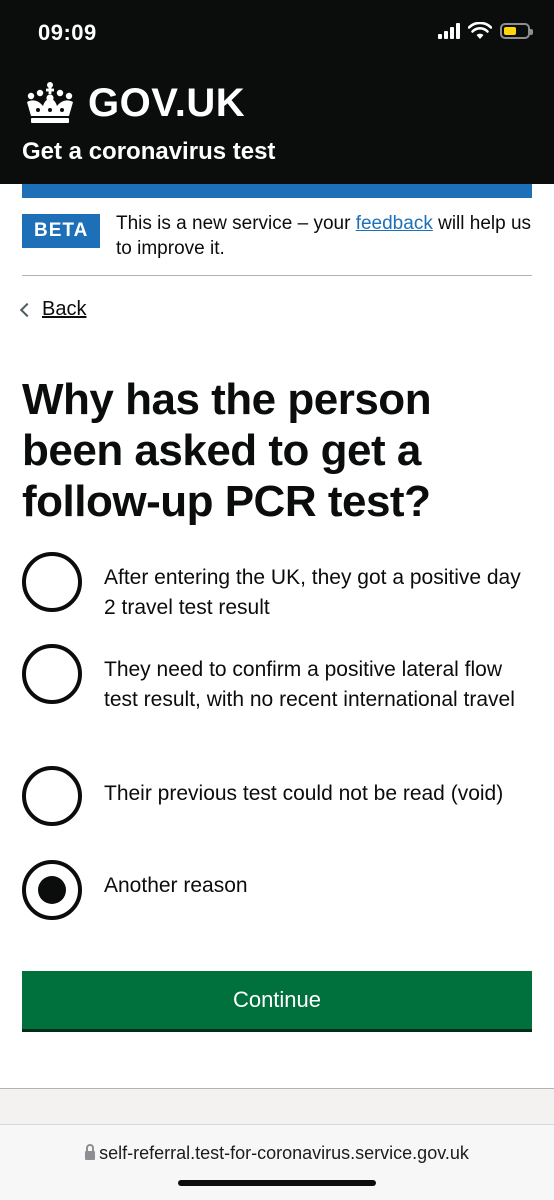 Image resolution: width=554 pixels, height=1200 pixels. I want to click on page-footer, so click(277, 1106).